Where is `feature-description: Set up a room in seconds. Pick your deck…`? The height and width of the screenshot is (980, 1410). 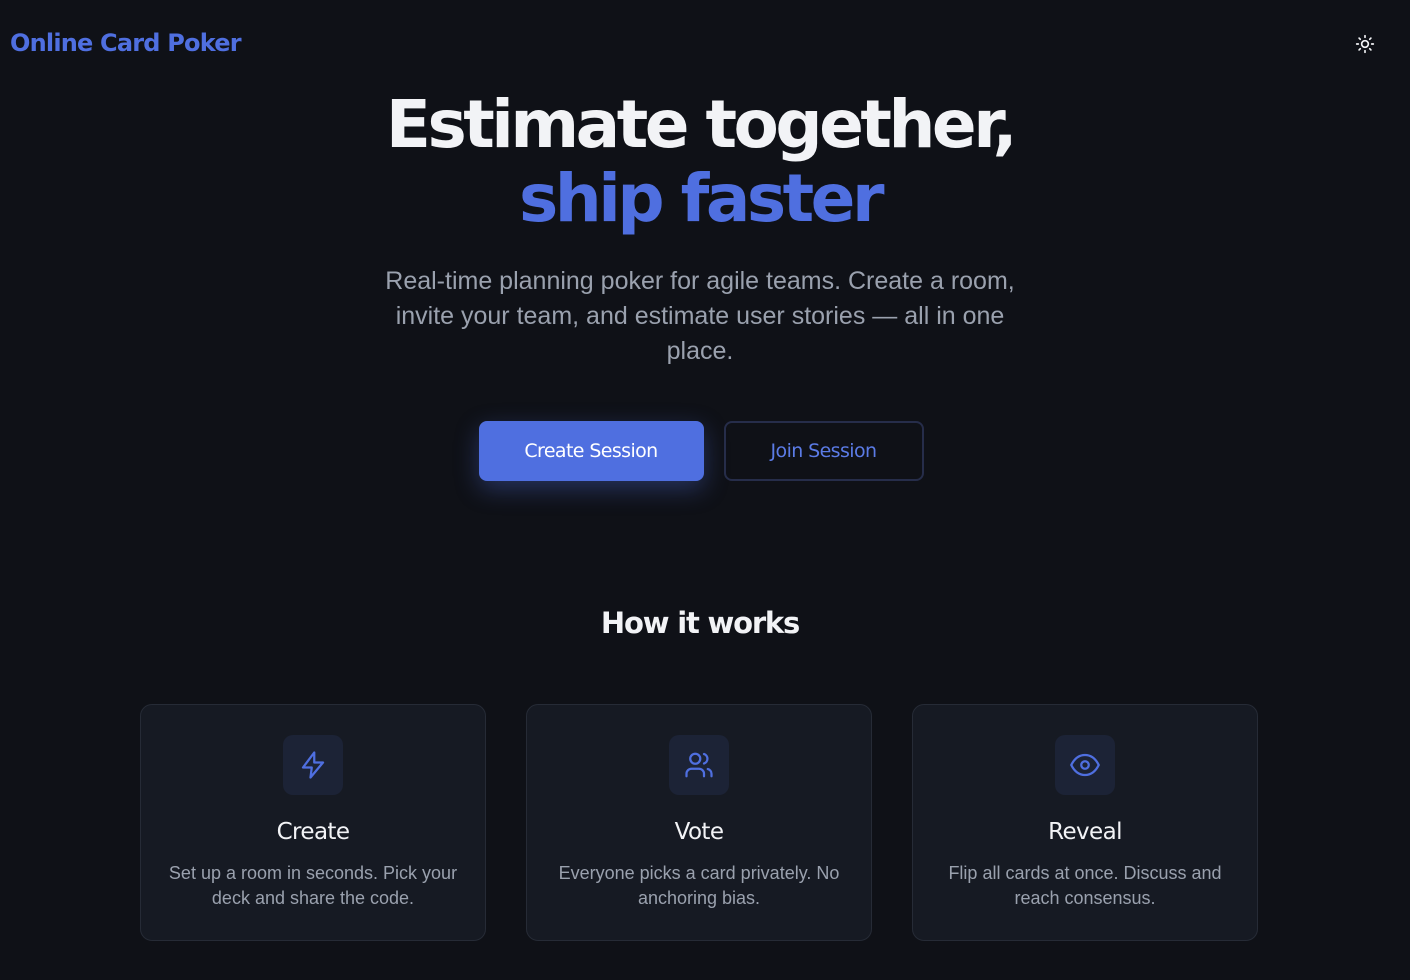 feature-description: Set up a room in seconds. Pick your deck… is located at coordinates (313, 885).